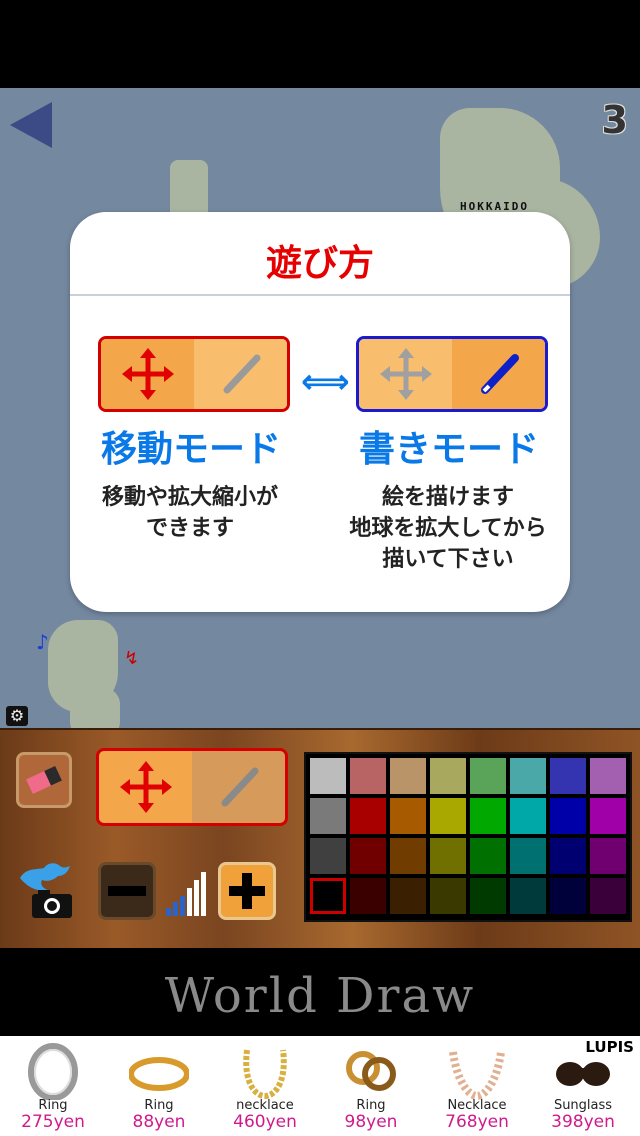  I want to click on move-mode-description: 移動や拡大縮小が できます, so click(189, 513).